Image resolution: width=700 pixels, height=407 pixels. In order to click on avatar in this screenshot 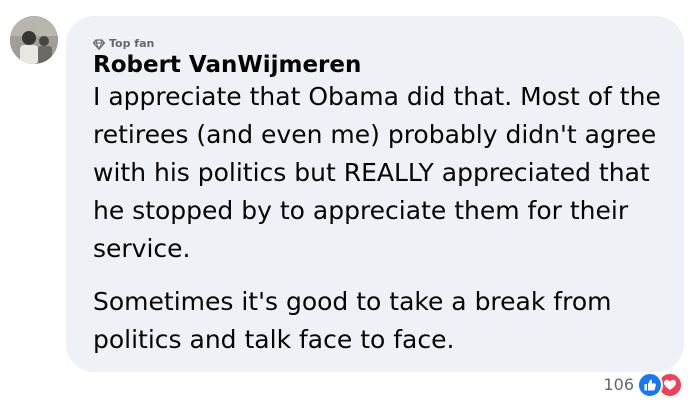, I will do `click(34, 40)`.